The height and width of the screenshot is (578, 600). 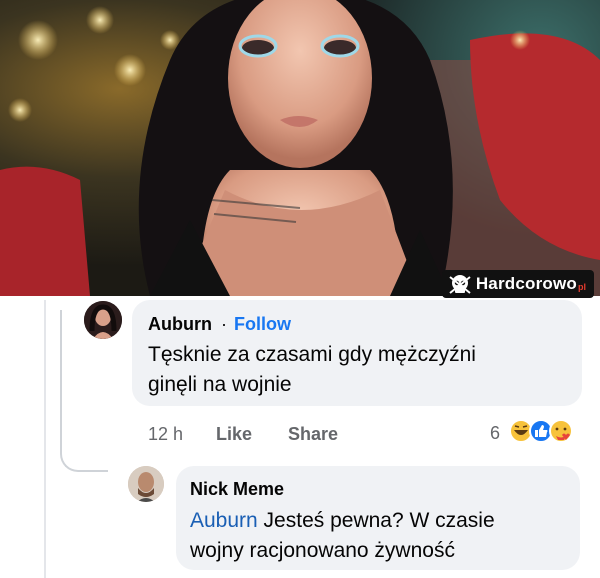 I want to click on reaction-icons, so click(x=544, y=431).